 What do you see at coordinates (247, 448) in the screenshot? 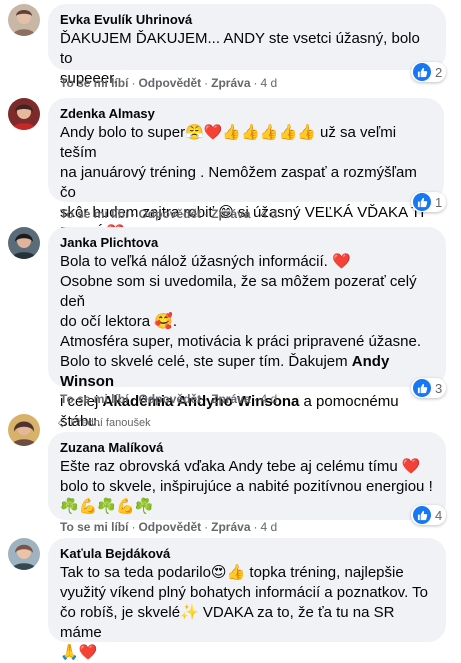
I see `commenter-name: Zuzana Malíková` at bounding box center [247, 448].